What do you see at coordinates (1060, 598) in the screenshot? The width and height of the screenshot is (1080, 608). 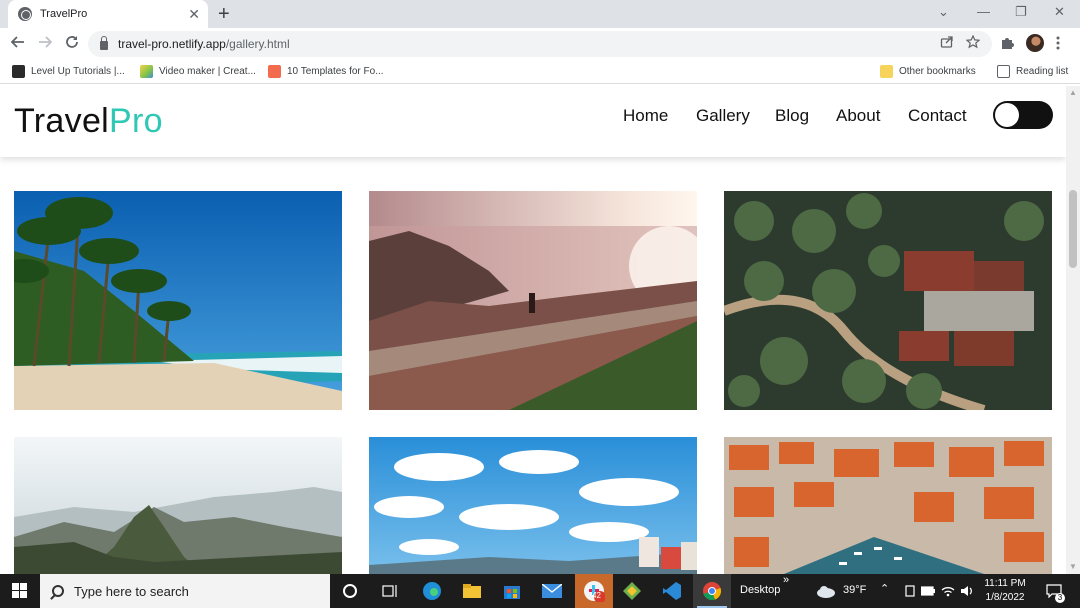 I see `notification-count: 3` at bounding box center [1060, 598].